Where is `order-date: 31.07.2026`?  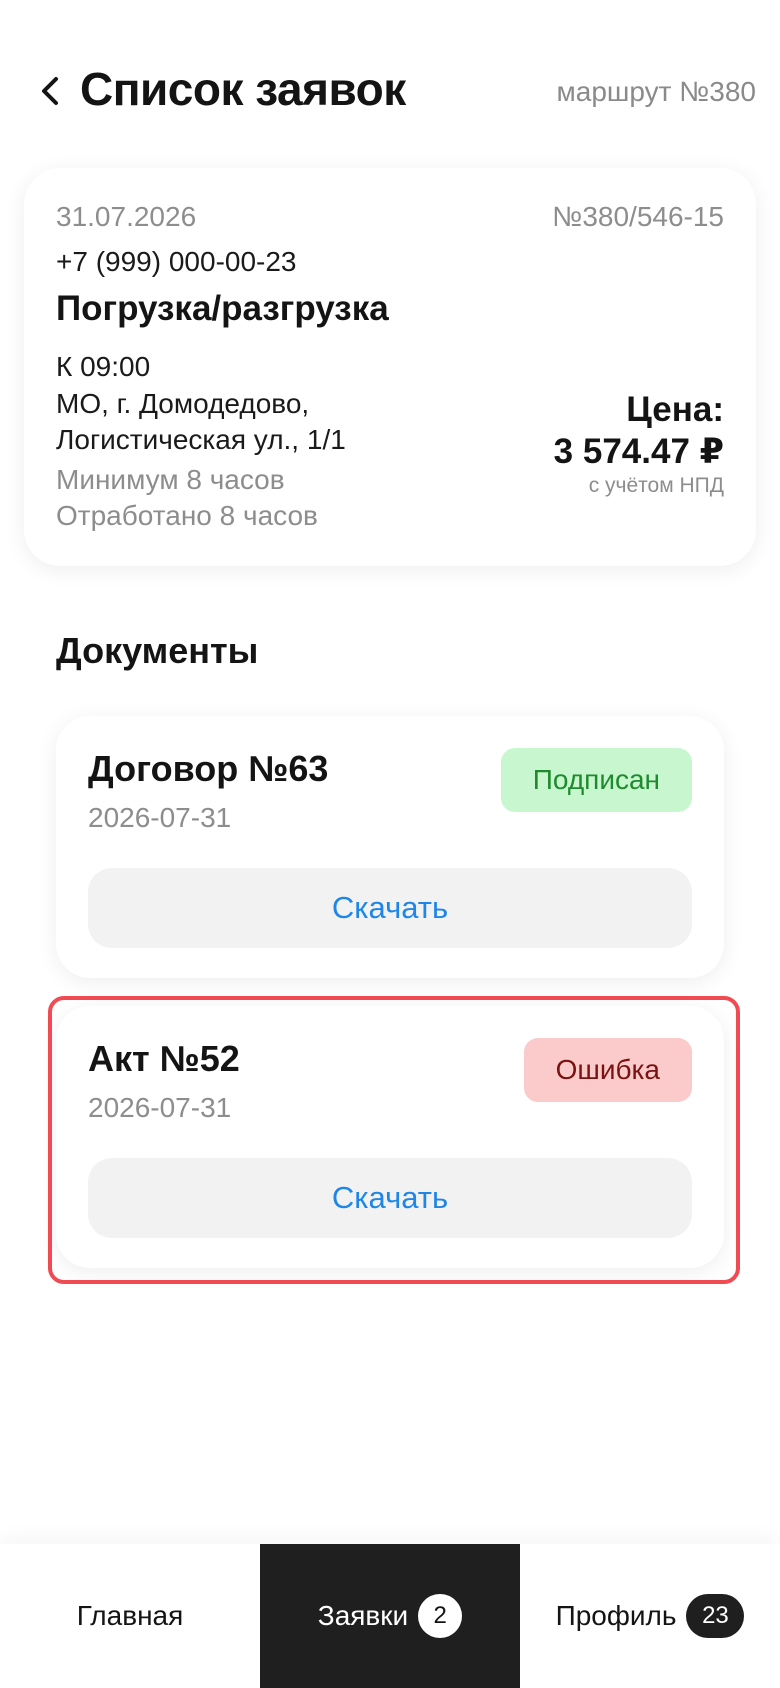
order-date: 31.07.2026 is located at coordinates (126, 216).